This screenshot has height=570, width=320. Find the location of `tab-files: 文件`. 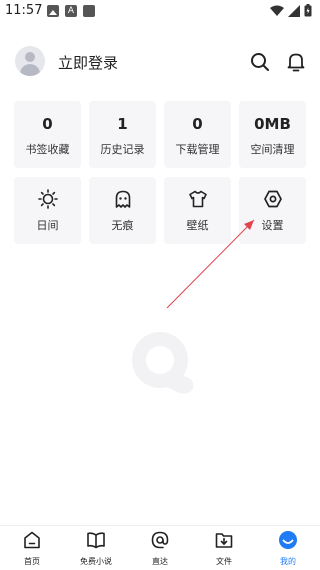

tab-files: 文件 is located at coordinates (224, 548).